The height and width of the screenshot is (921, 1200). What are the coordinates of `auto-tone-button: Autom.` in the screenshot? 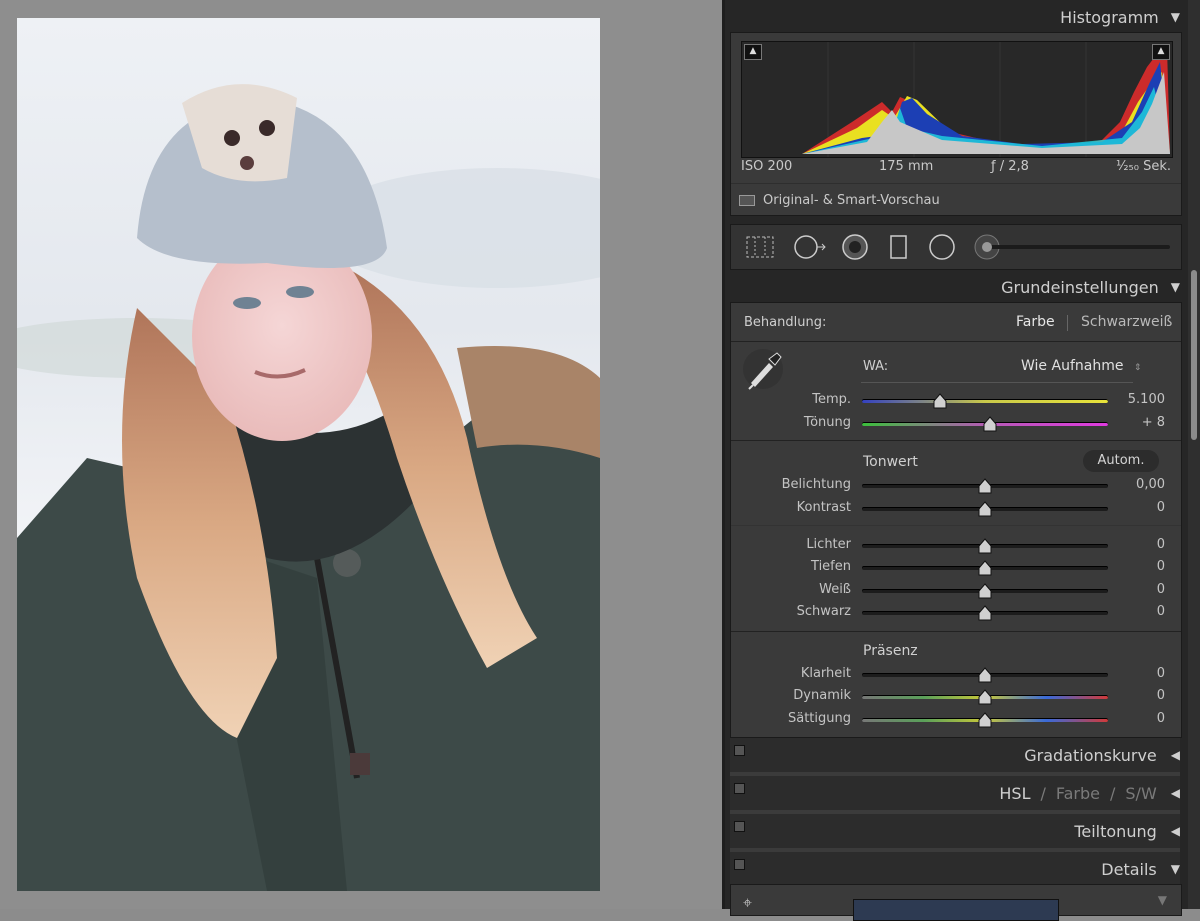 It's located at (1121, 461).